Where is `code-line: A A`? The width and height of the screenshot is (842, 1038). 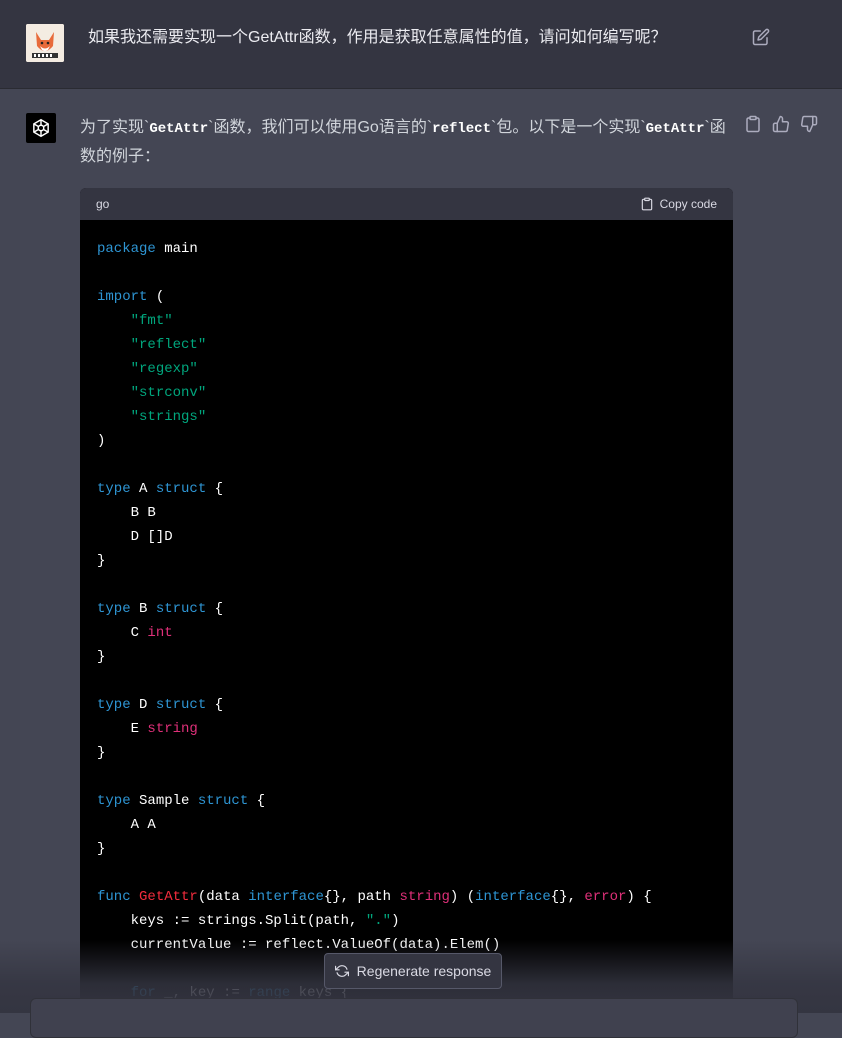
code-line: A A is located at coordinates (407, 825).